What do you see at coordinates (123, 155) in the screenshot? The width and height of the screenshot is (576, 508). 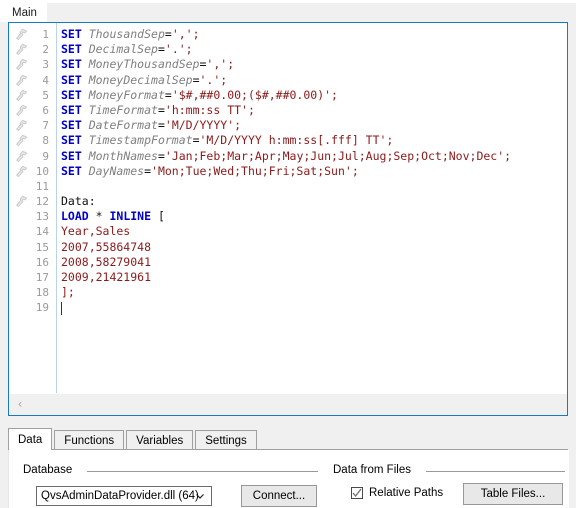 I see `code-token-var: MonthNames` at bounding box center [123, 155].